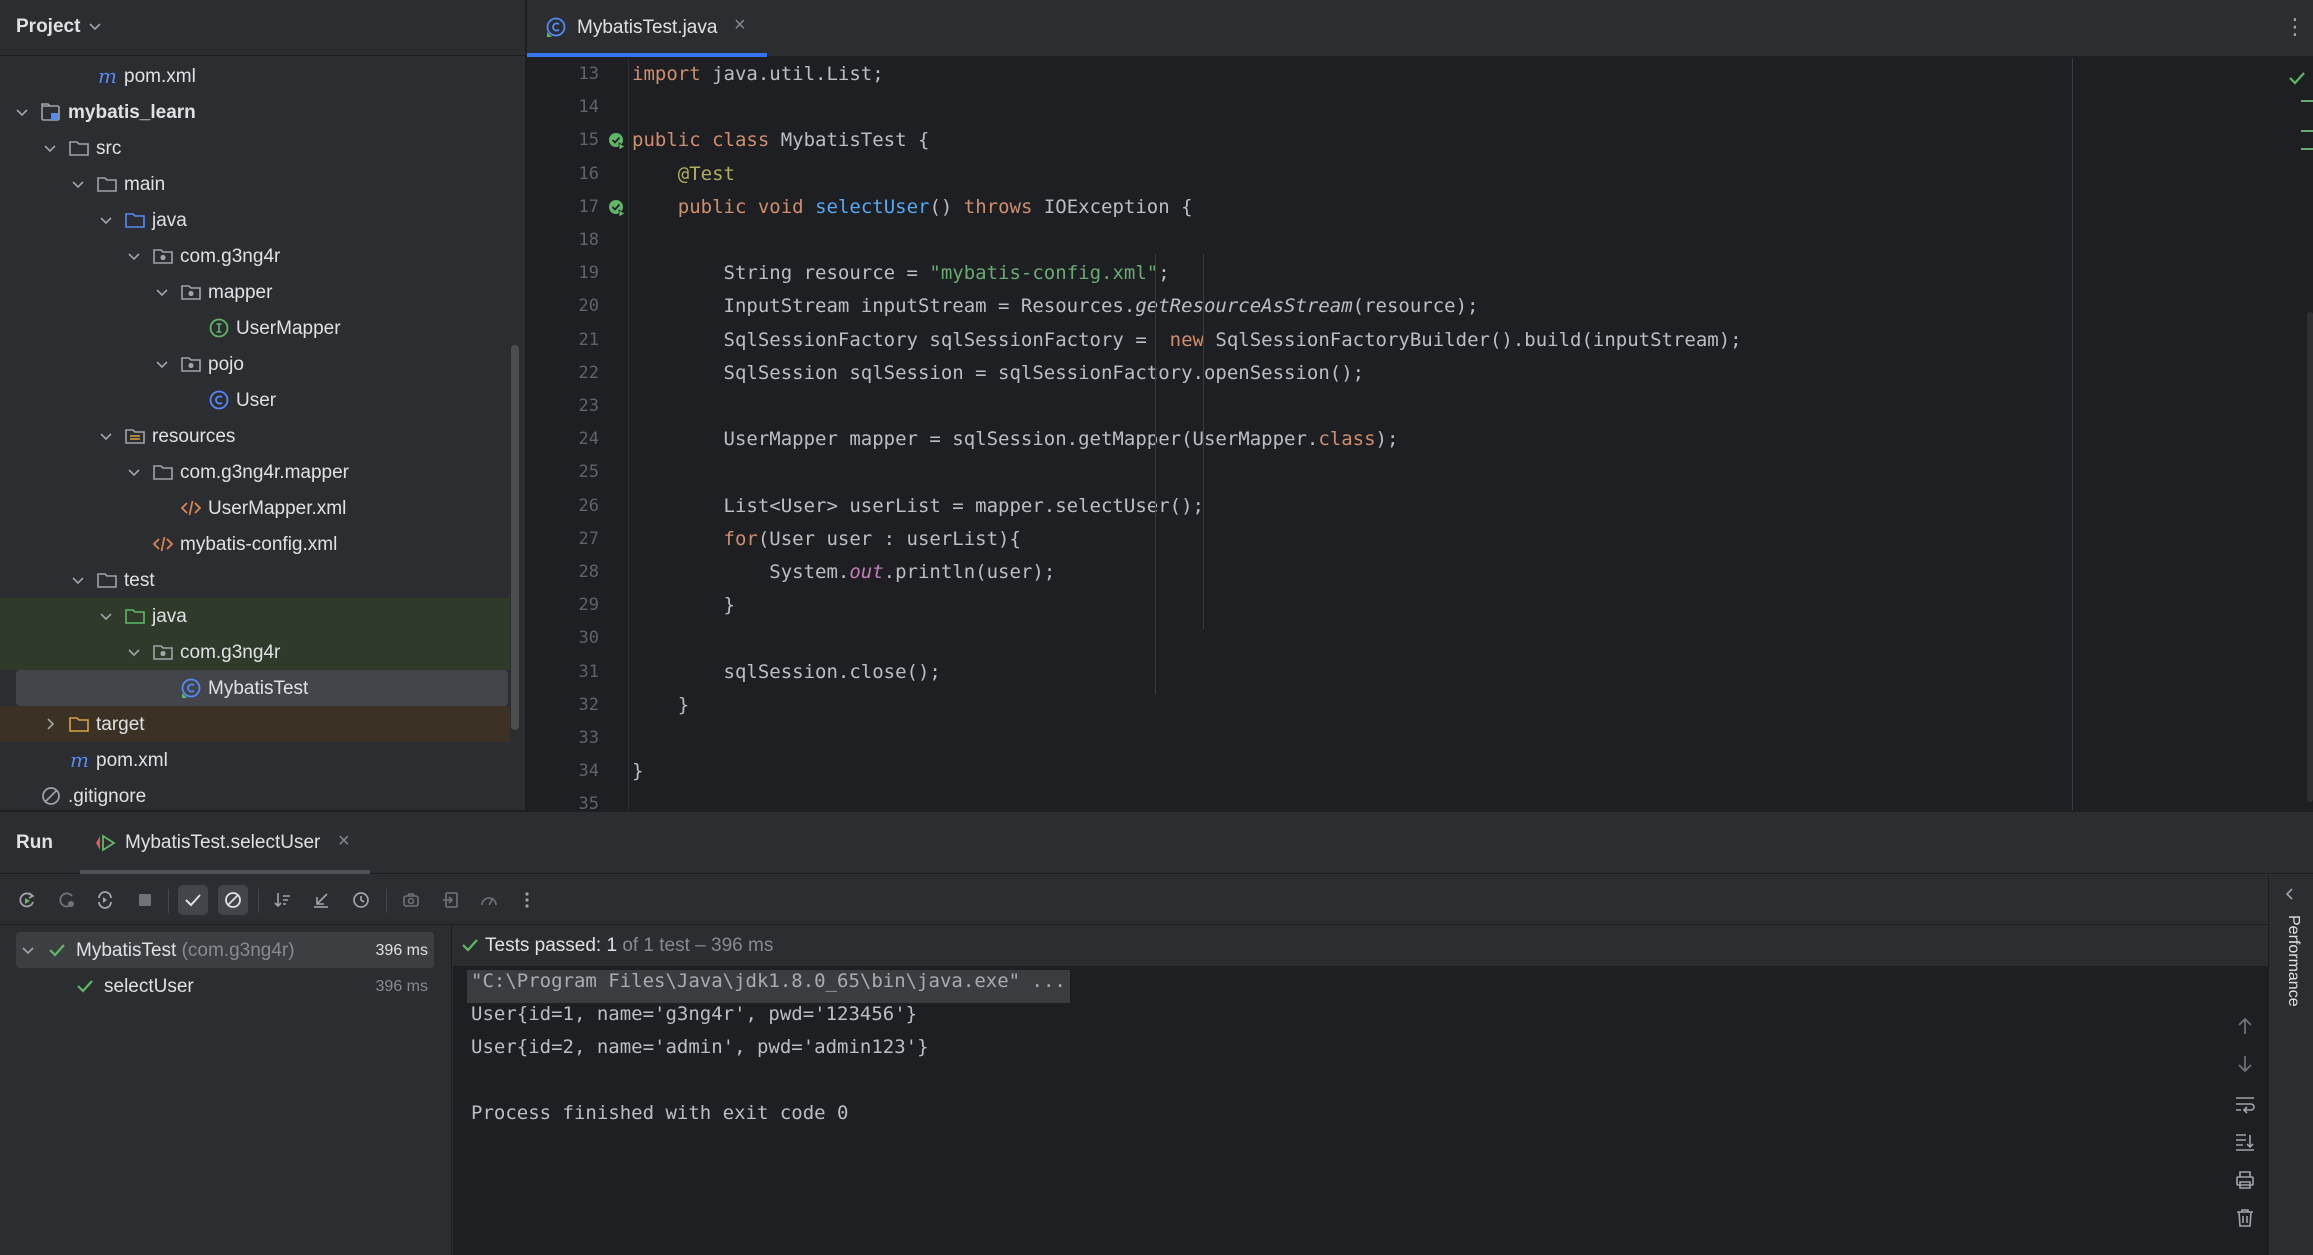 The width and height of the screenshot is (2313, 1255). Describe the element at coordinates (660, 1113) in the screenshot. I see `console-line: Process finished with exit code 0` at that location.